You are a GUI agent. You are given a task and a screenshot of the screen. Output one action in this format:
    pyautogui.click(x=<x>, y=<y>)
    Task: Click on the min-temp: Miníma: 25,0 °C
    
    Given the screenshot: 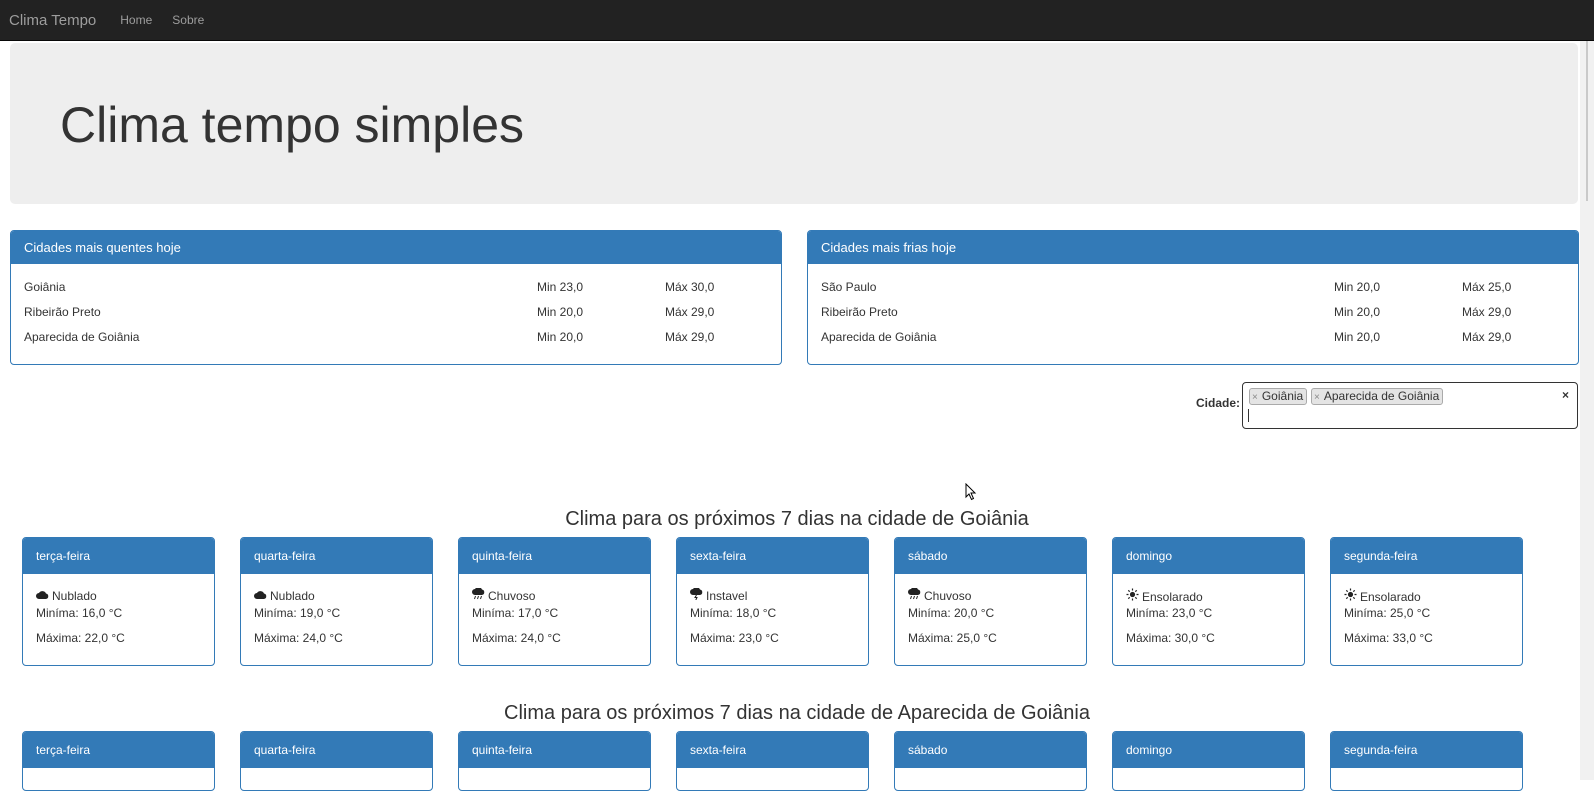 What is the action you would take?
    pyautogui.click(x=1387, y=613)
    